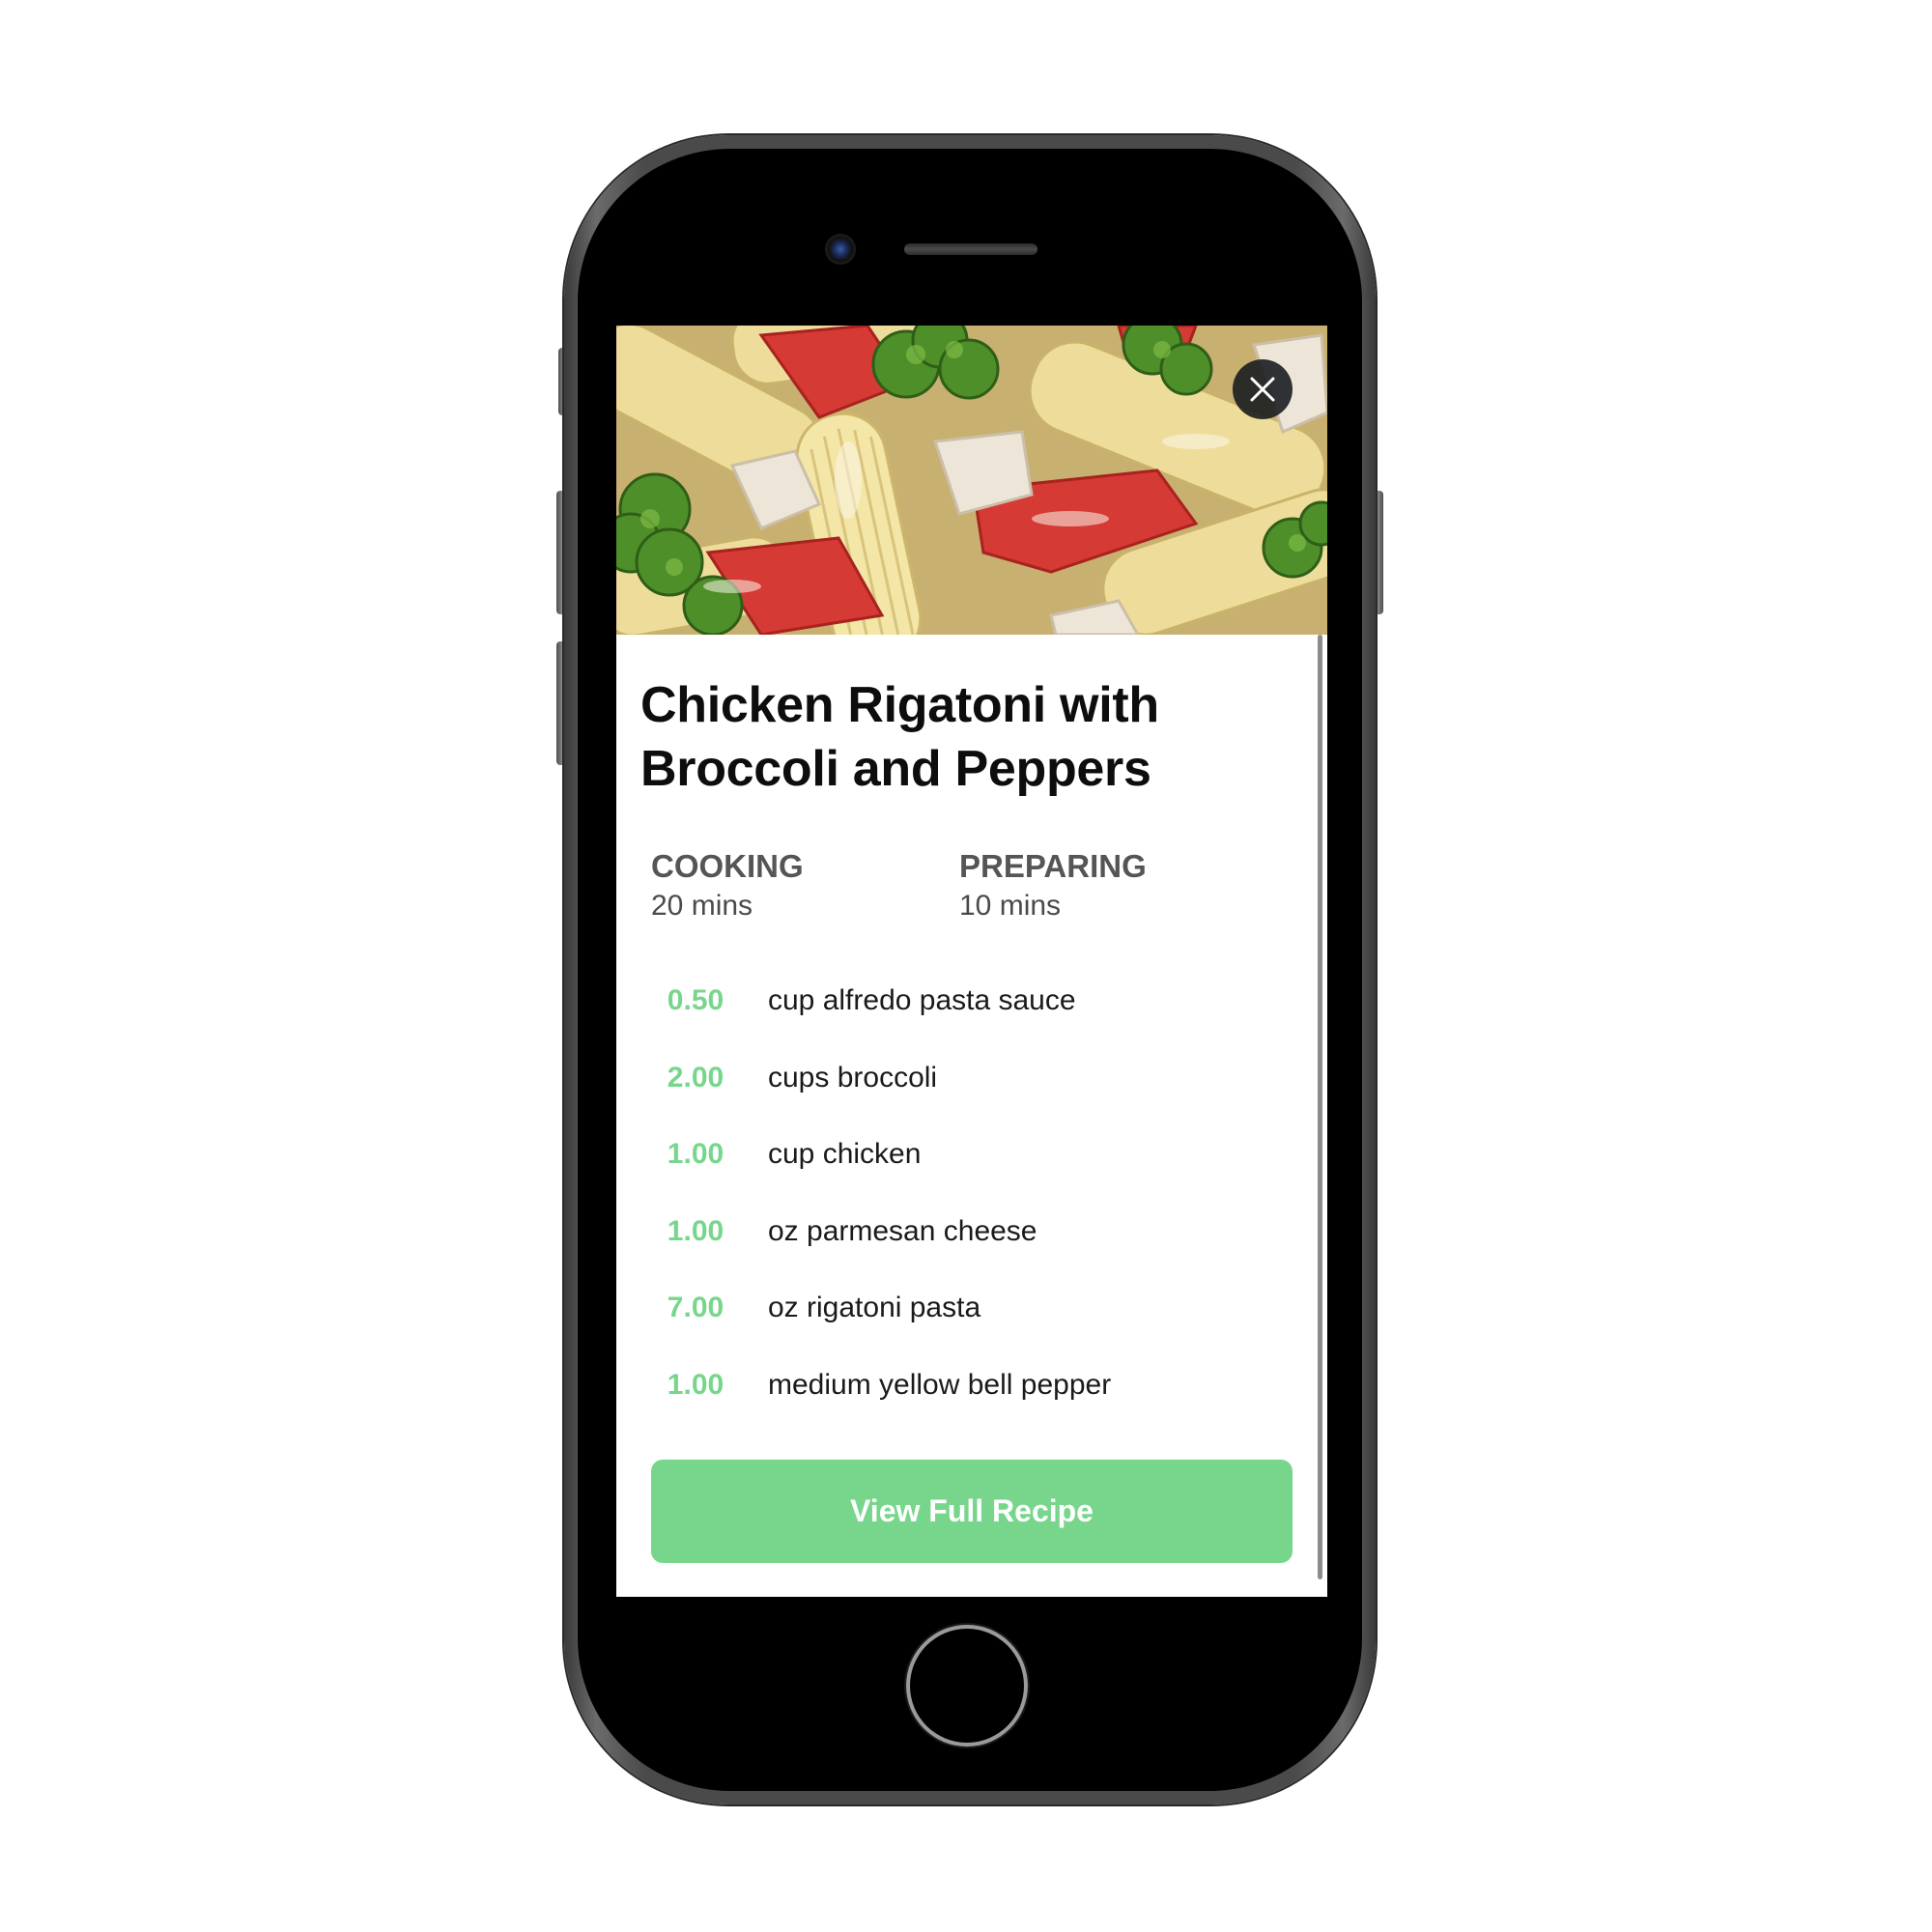  What do you see at coordinates (922, 1000) in the screenshot?
I see `ingredient-name: cup alfredo pasta sauce` at bounding box center [922, 1000].